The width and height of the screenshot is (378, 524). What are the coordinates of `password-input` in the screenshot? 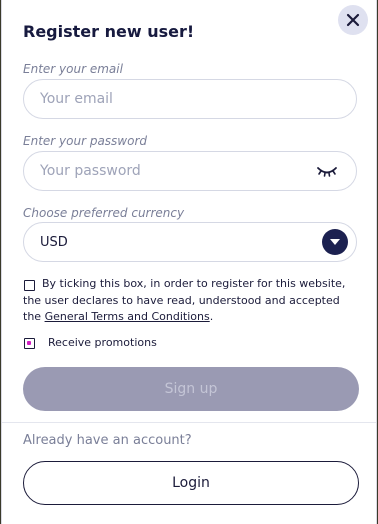 It's located at (190, 171).